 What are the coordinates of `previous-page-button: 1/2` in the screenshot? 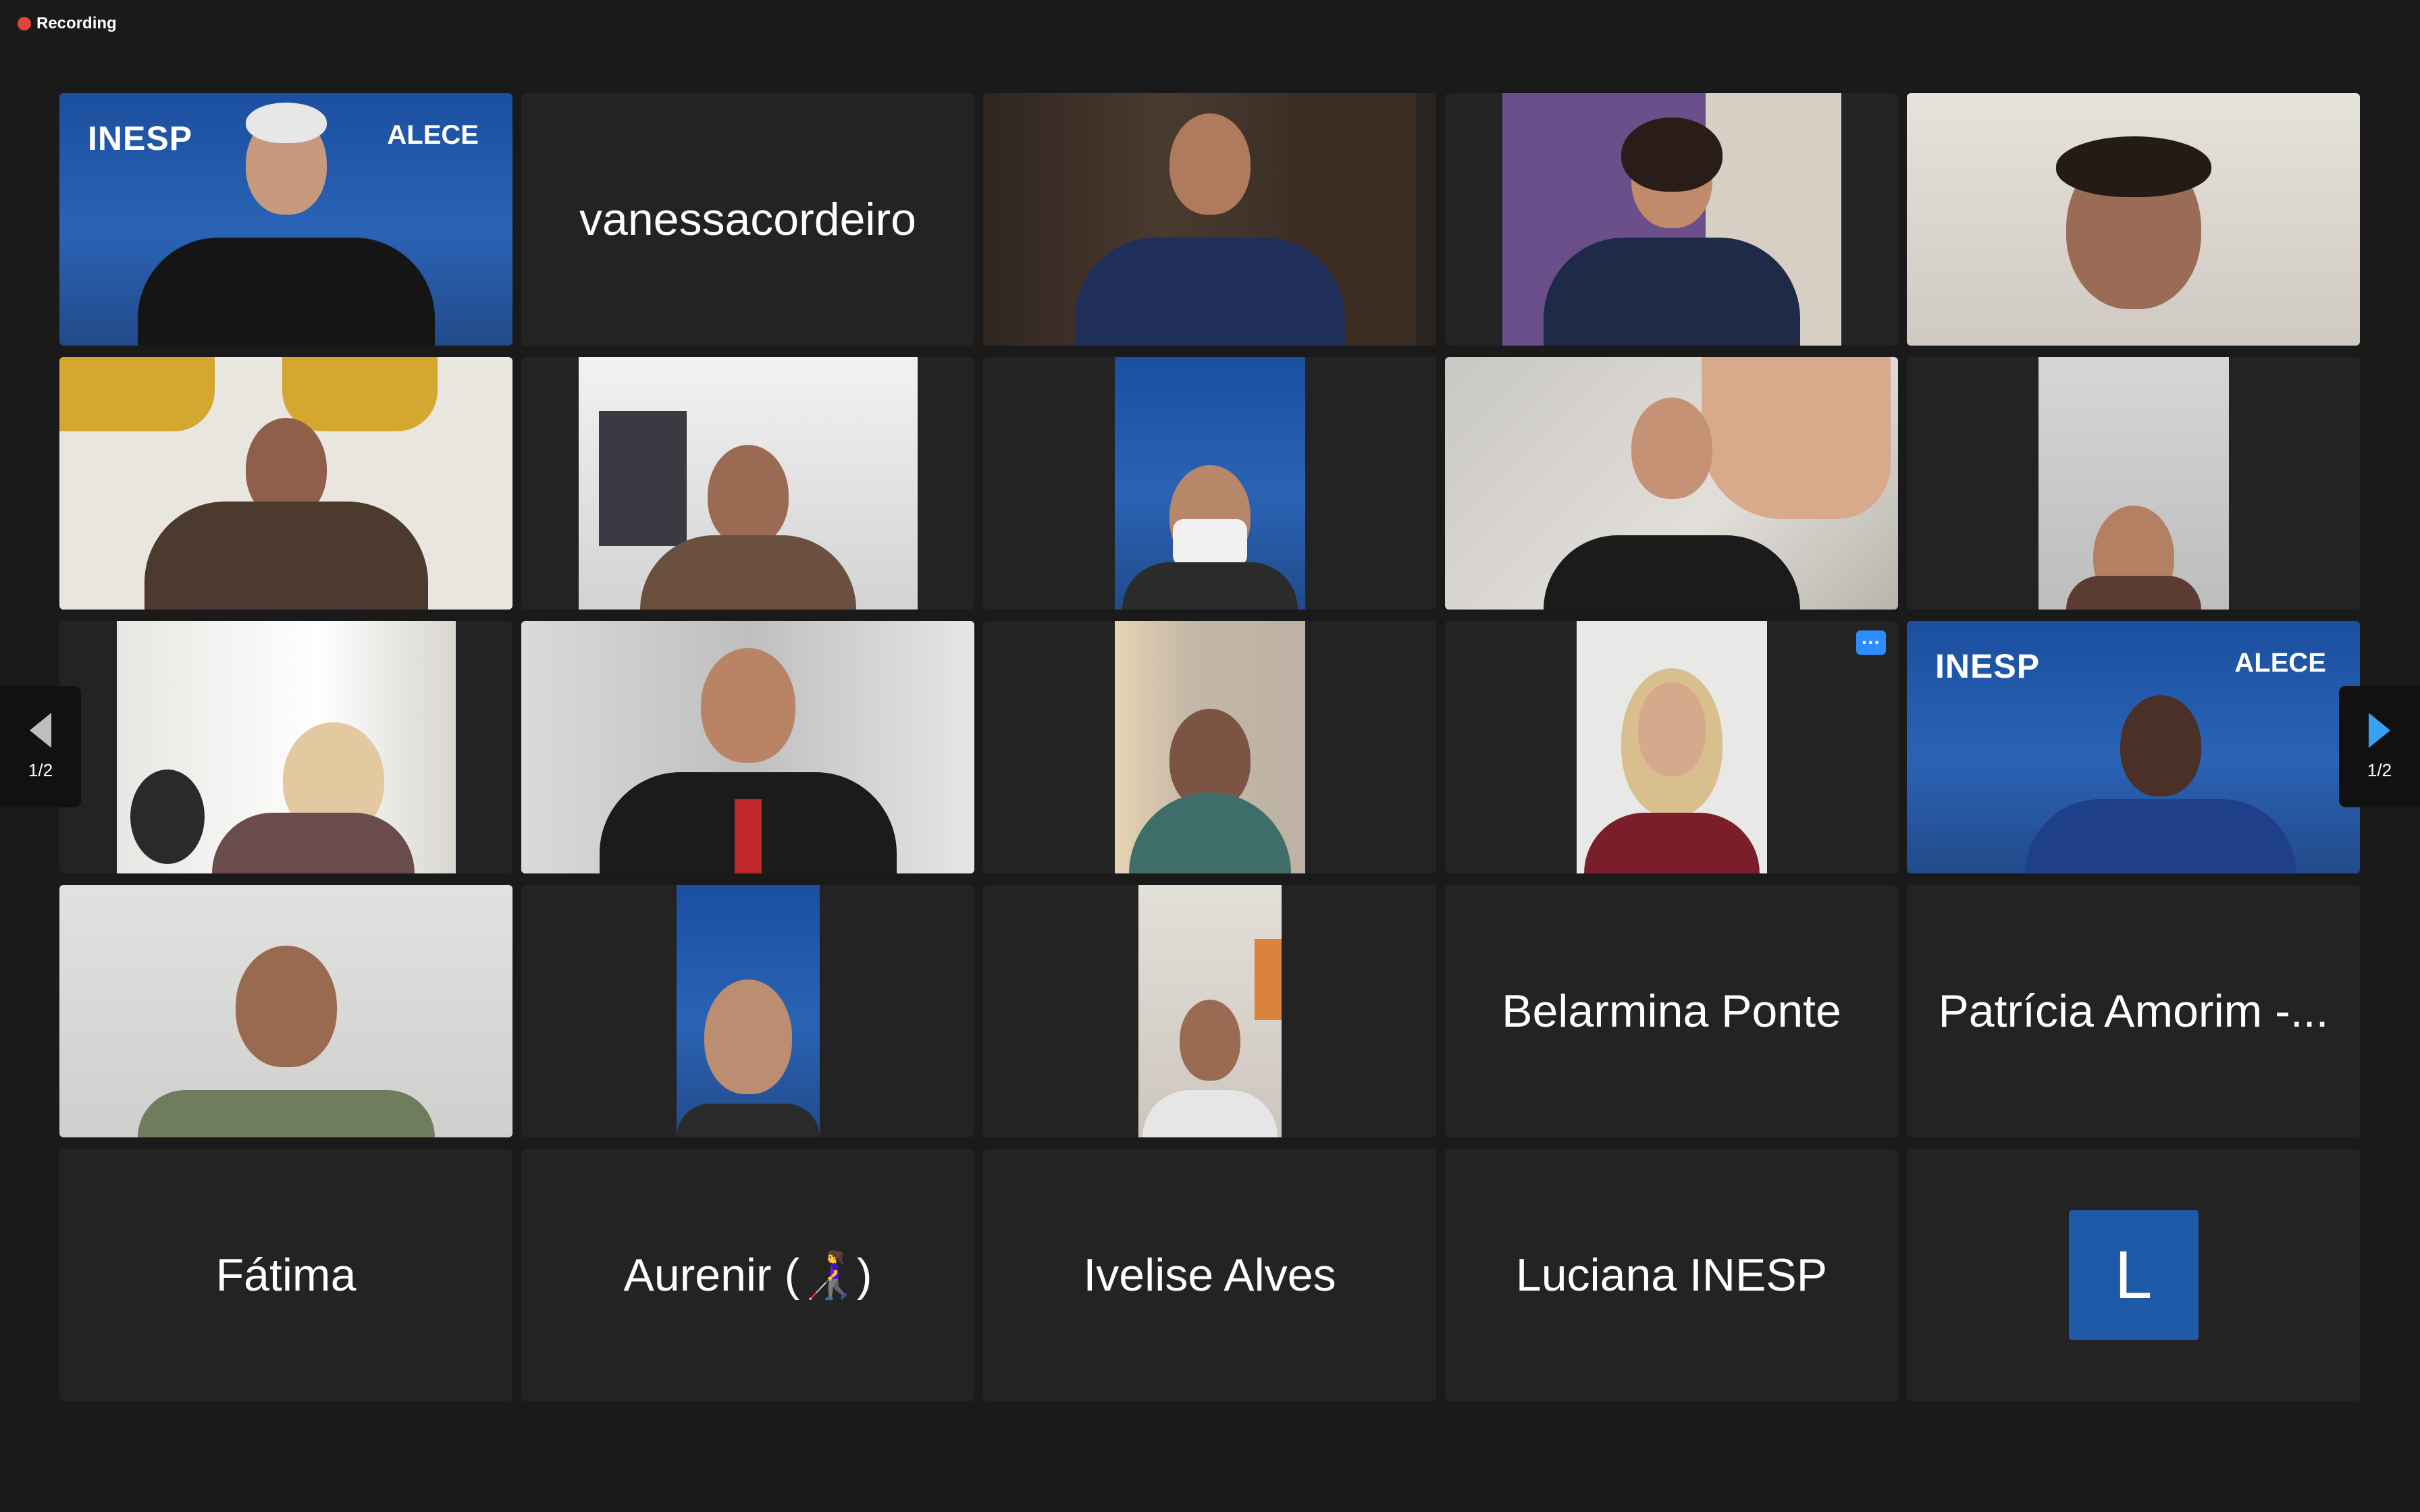 It's located at (40, 746).